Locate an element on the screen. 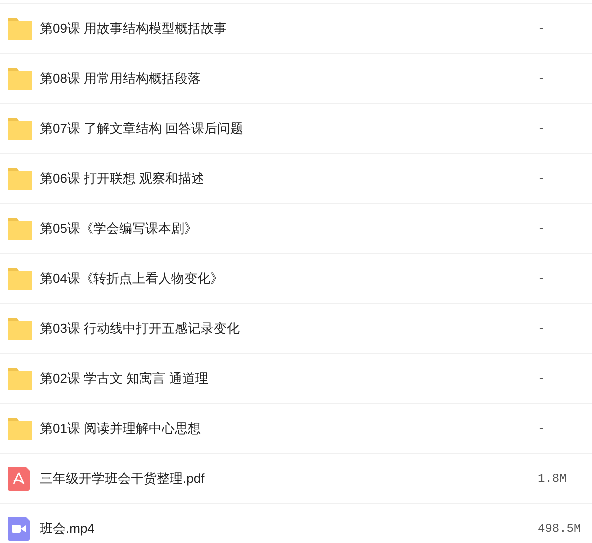 The image size is (592, 543). file-name: 第05课《学会编写课本剧》 is located at coordinates (289, 228).